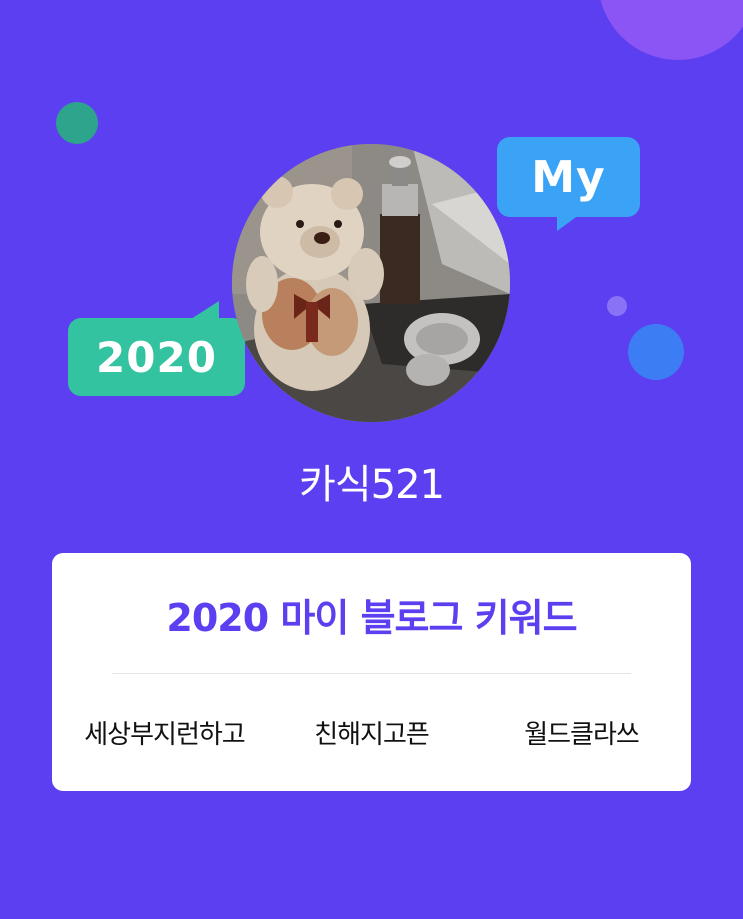  I want to click on keywords-card-title: 2020 마이 블로그 키워드, so click(371, 618).